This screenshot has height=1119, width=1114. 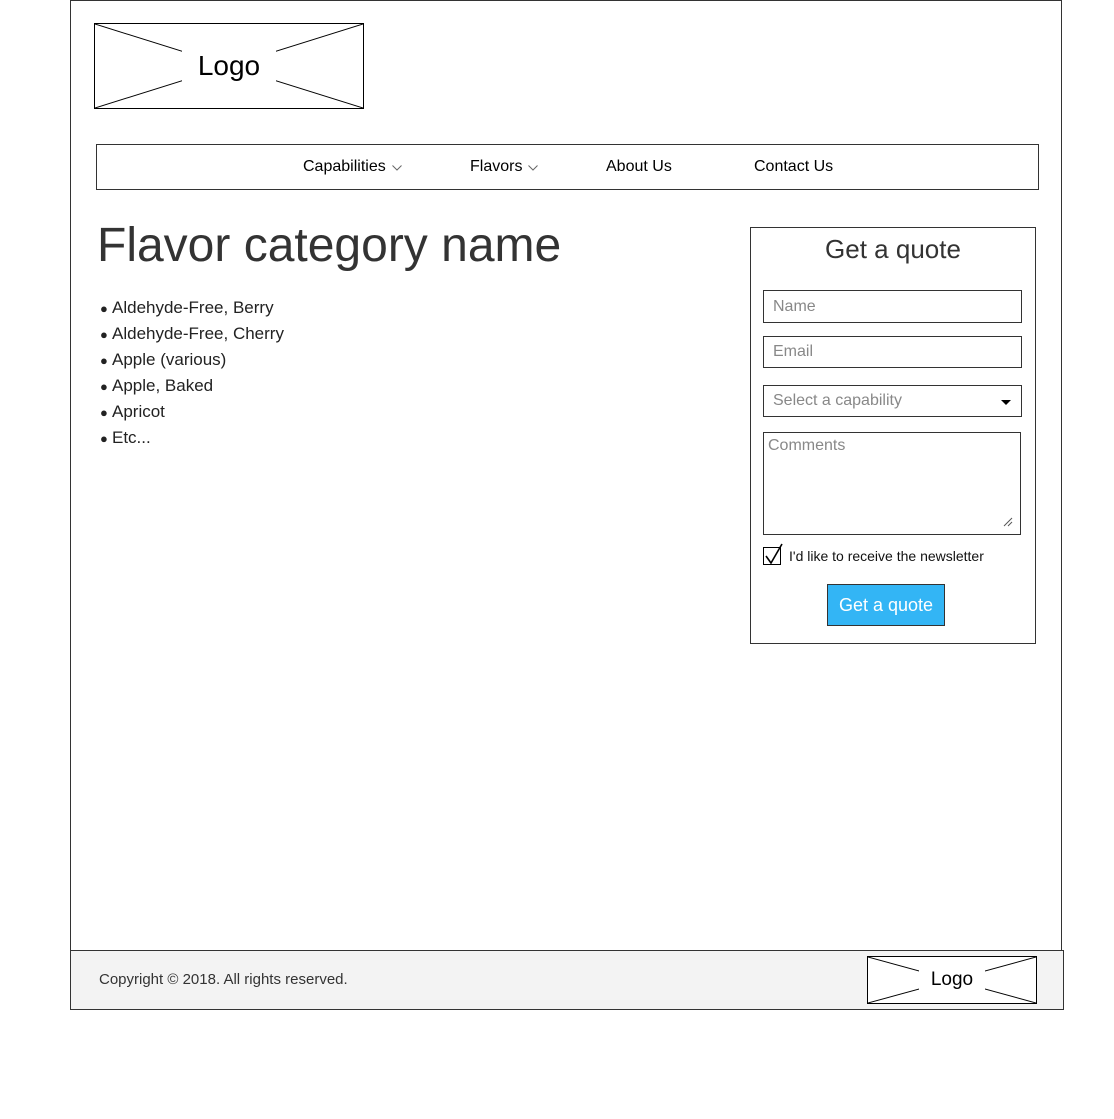 I want to click on checkmark-icon, so click(x=774, y=554).